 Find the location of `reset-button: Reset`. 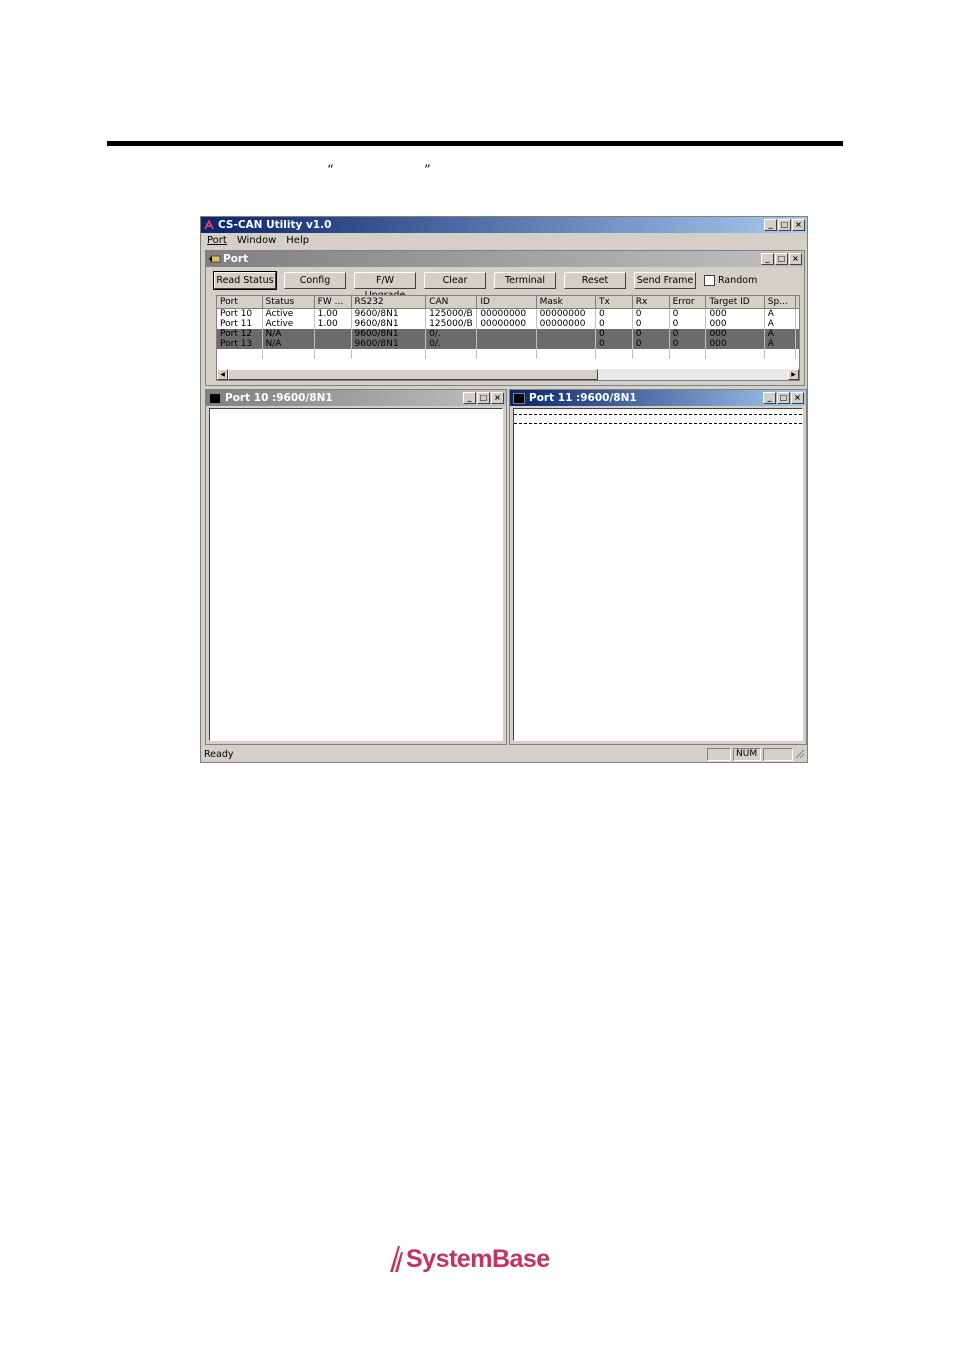

reset-button: Reset is located at coordinates (595, 280).